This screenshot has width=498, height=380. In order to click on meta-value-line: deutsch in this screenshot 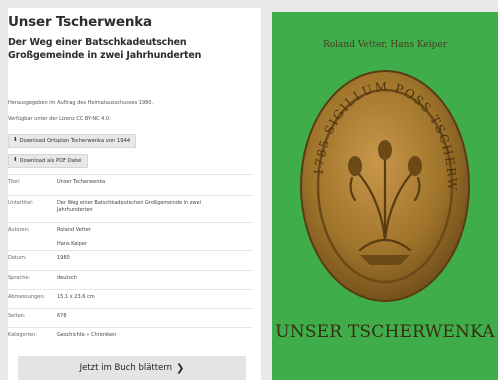, I will do `click(67, 278)`.